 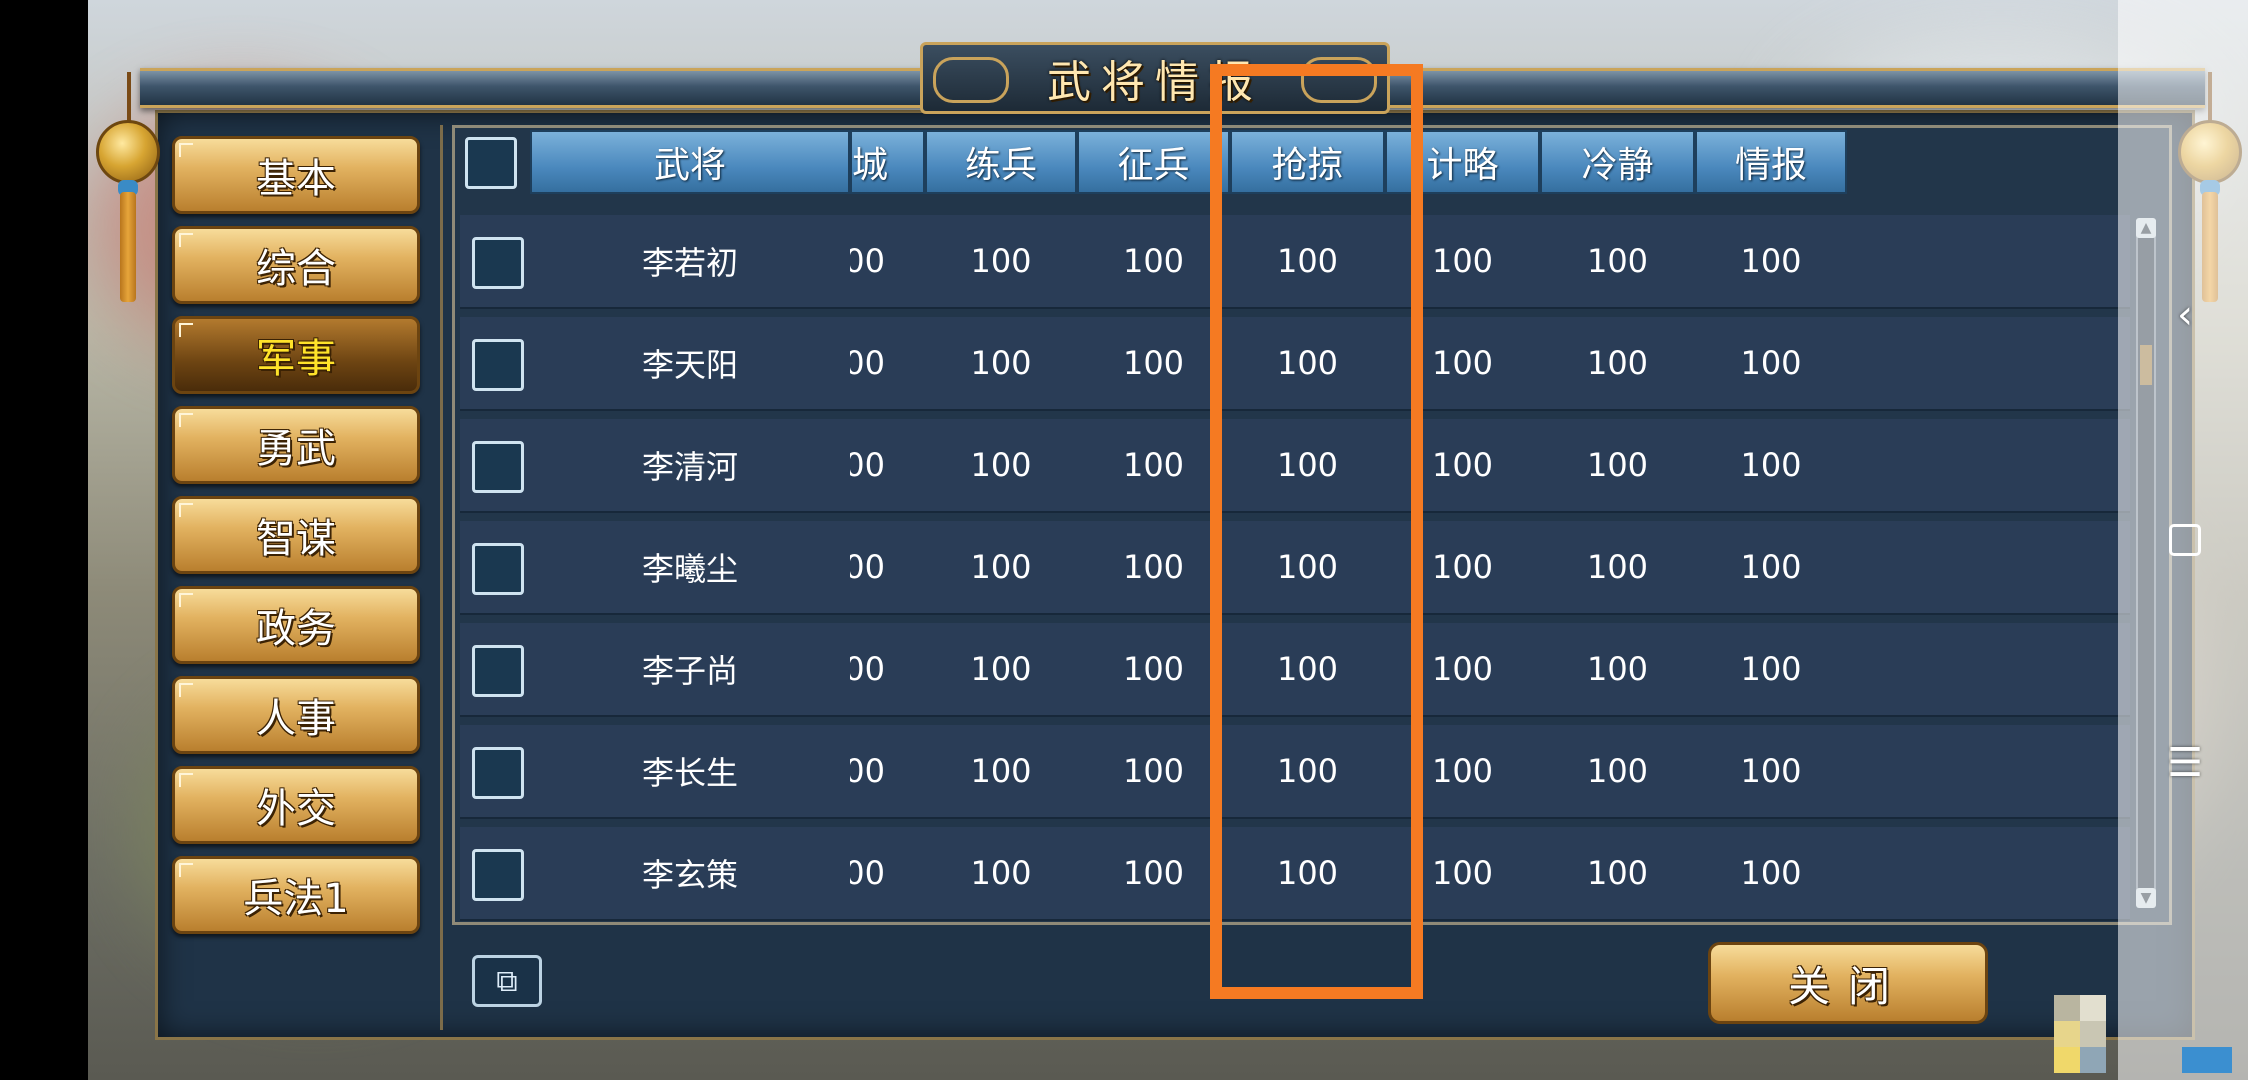 I want to click on sidebar-item-valor: 勇武, so click(x=296, y=445).